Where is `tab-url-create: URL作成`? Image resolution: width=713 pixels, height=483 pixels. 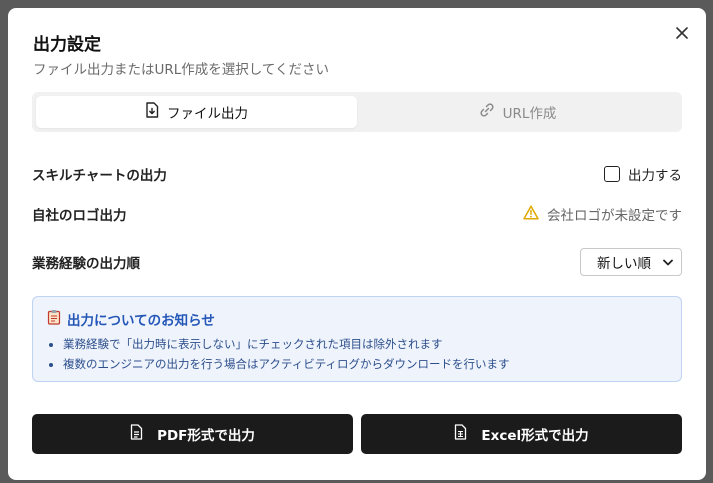
tab-url-create: URL作成 is located at coordinates (517, 112).